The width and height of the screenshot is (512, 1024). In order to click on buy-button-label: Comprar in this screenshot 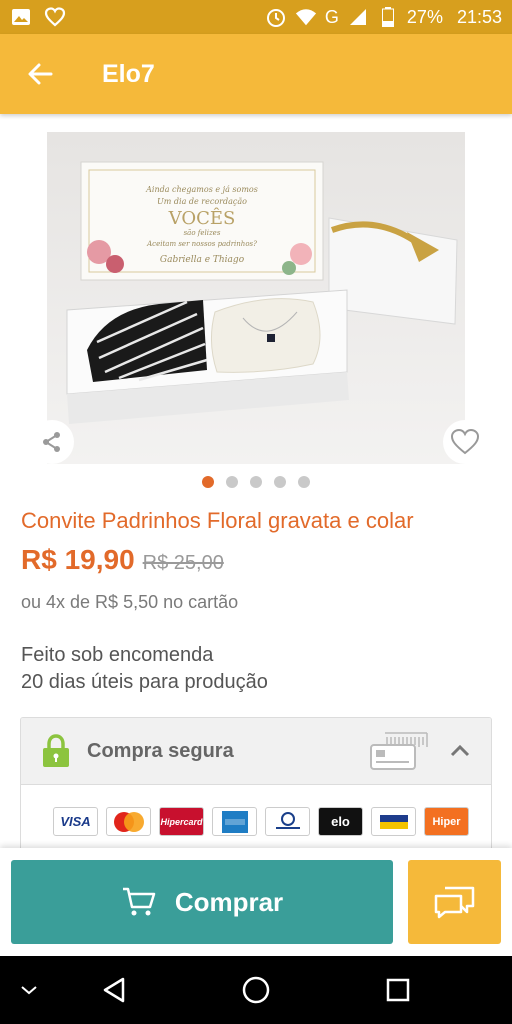, I will do `click(229, 901)`.